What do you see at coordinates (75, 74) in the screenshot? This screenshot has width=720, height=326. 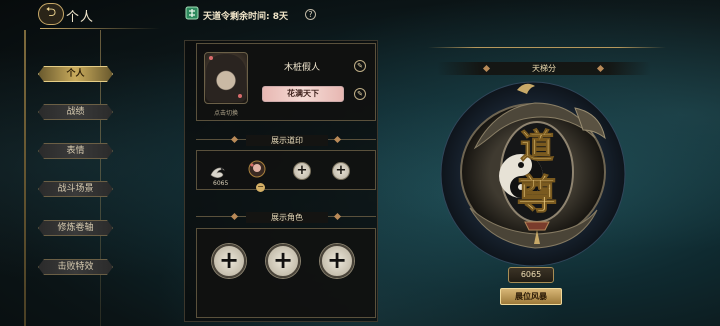 I see `sidebar-item-profile: 个人` at bounding box center [75, 74].